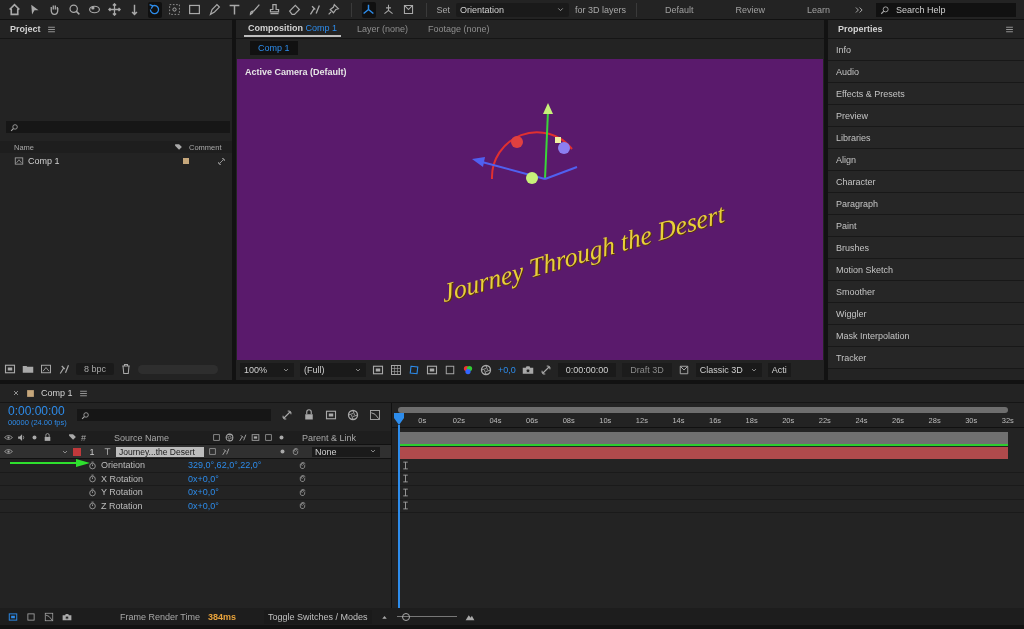 This screenshot has height=629, width=1024. What do you see at coordinates (860, 29) in the screenshot?
I see `panel-title: Properties` at bounding box center [860, 29].